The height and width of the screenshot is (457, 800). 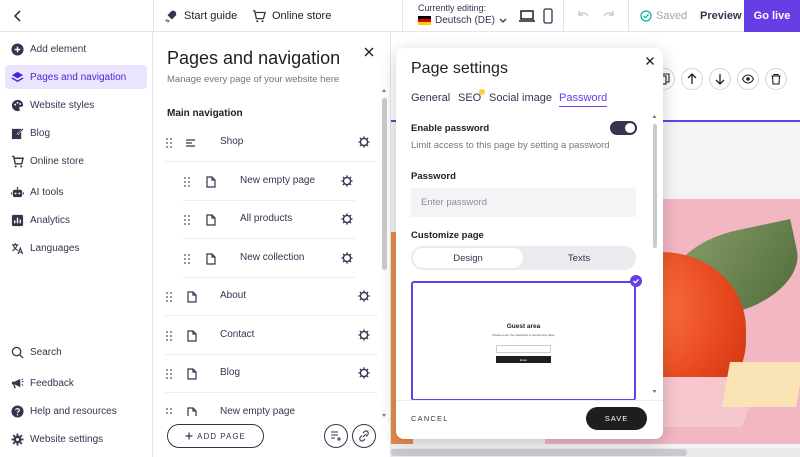 What do you see at coordinates (17, 161) in the screenshot?
I see `cart-icon` at bounding box center [17, 161].